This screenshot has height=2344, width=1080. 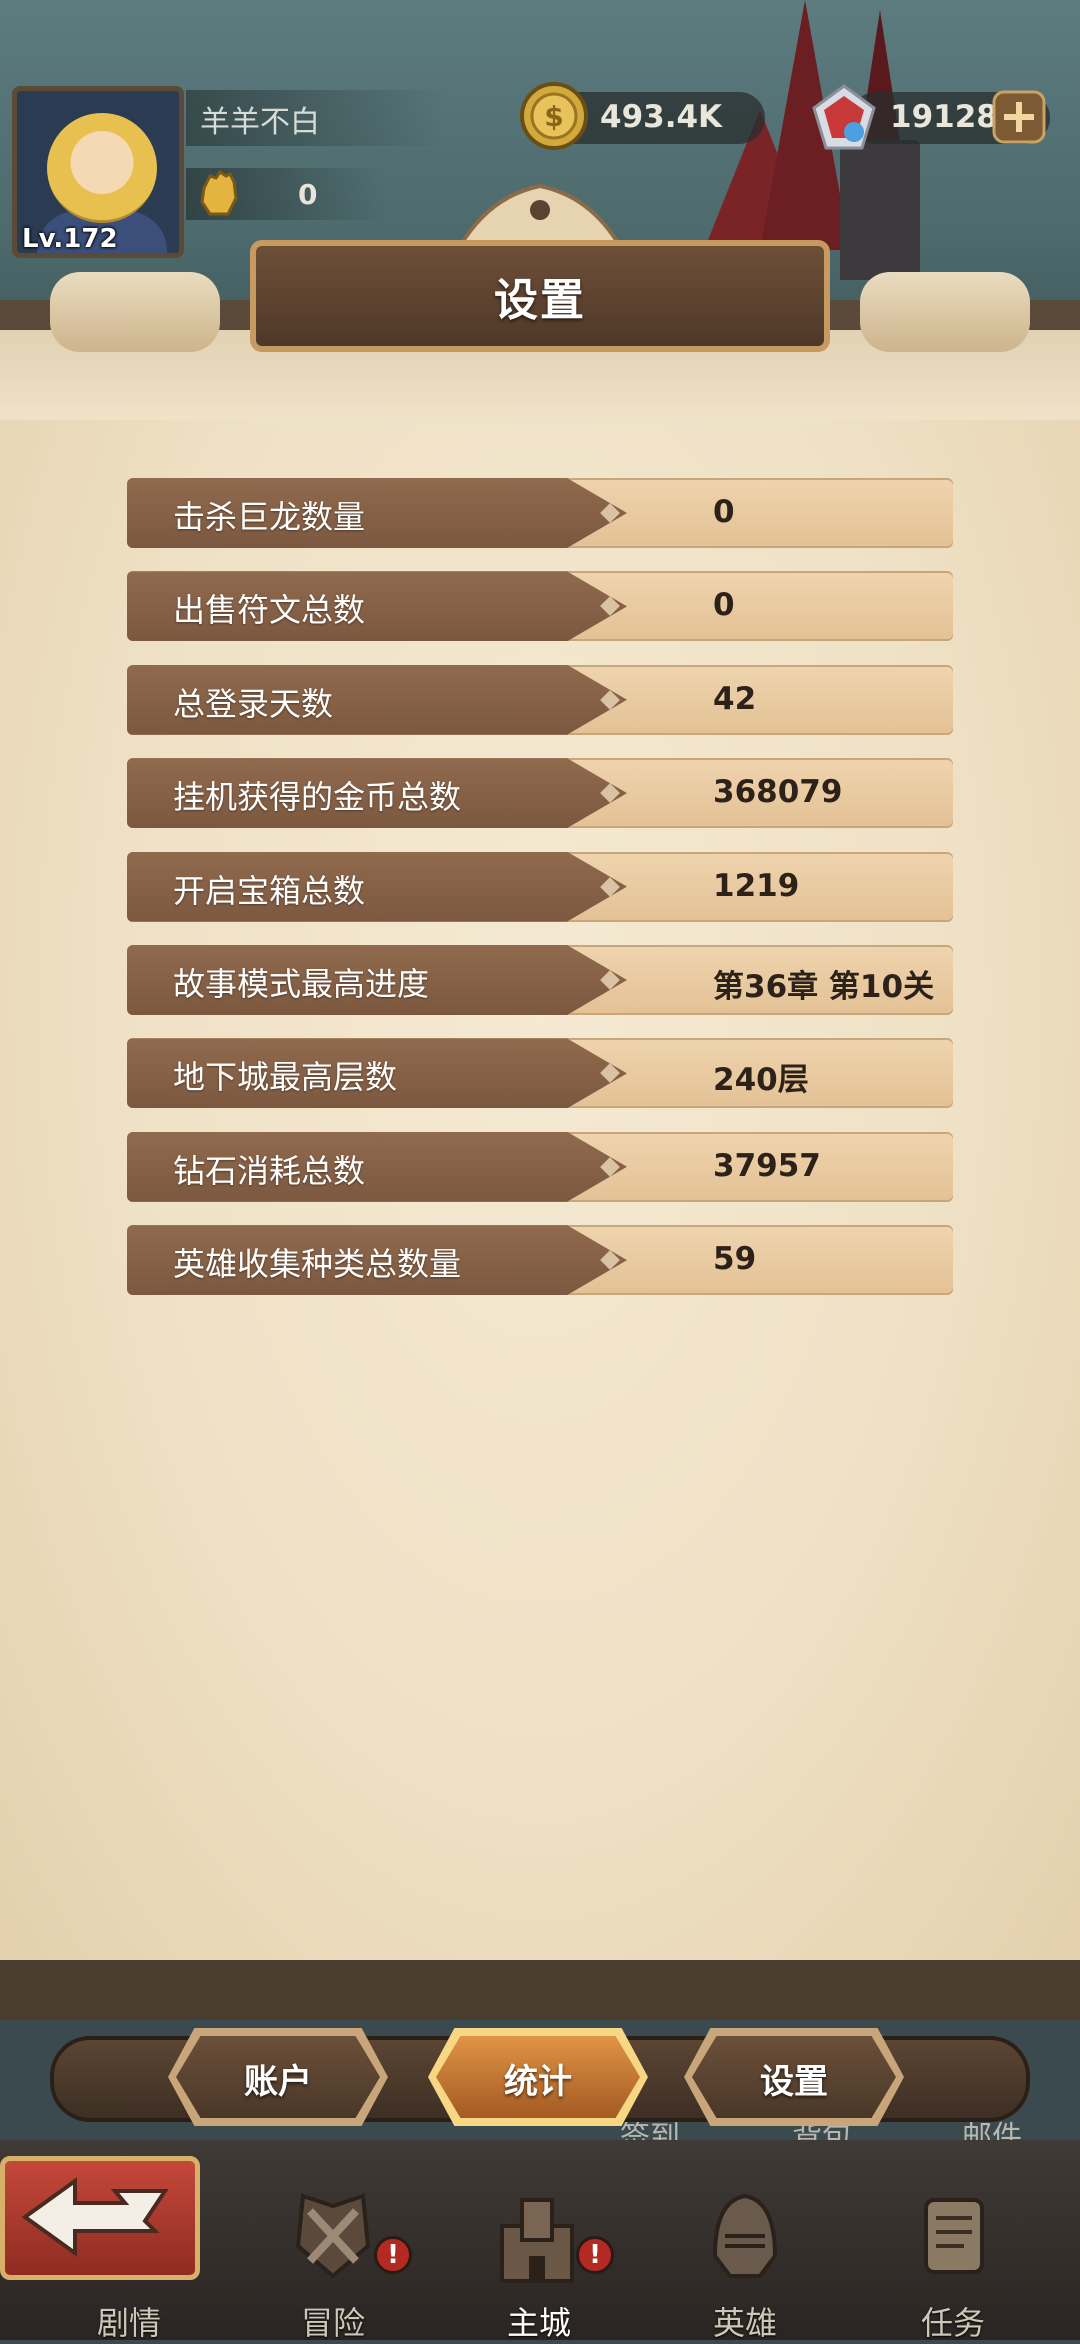 I want to click on tab-stats-label: 统计, so click(x=538, y=2082).